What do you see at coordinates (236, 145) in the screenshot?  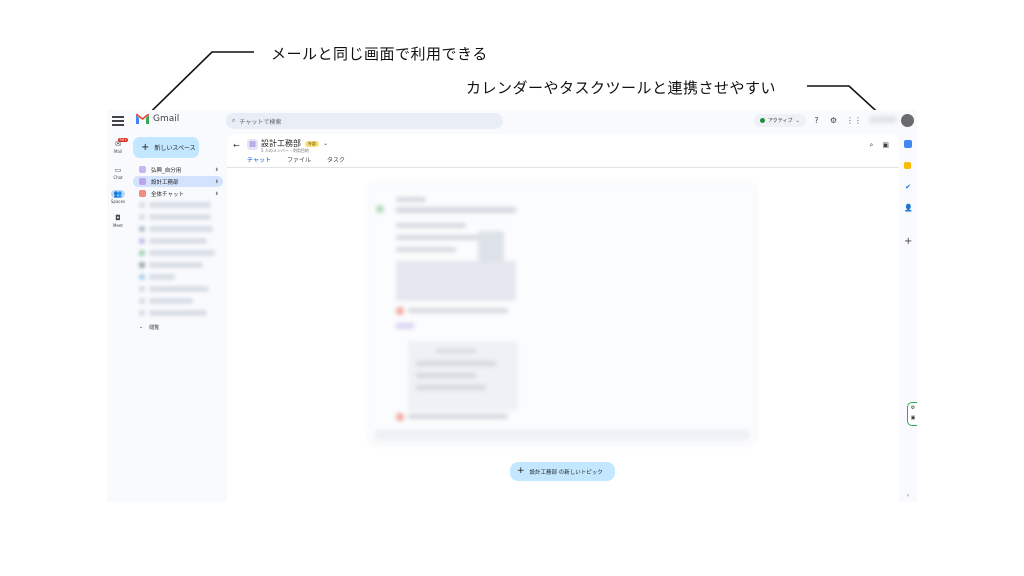 I see `back-arrow-icon: ←` at bounding box center [236, 145].